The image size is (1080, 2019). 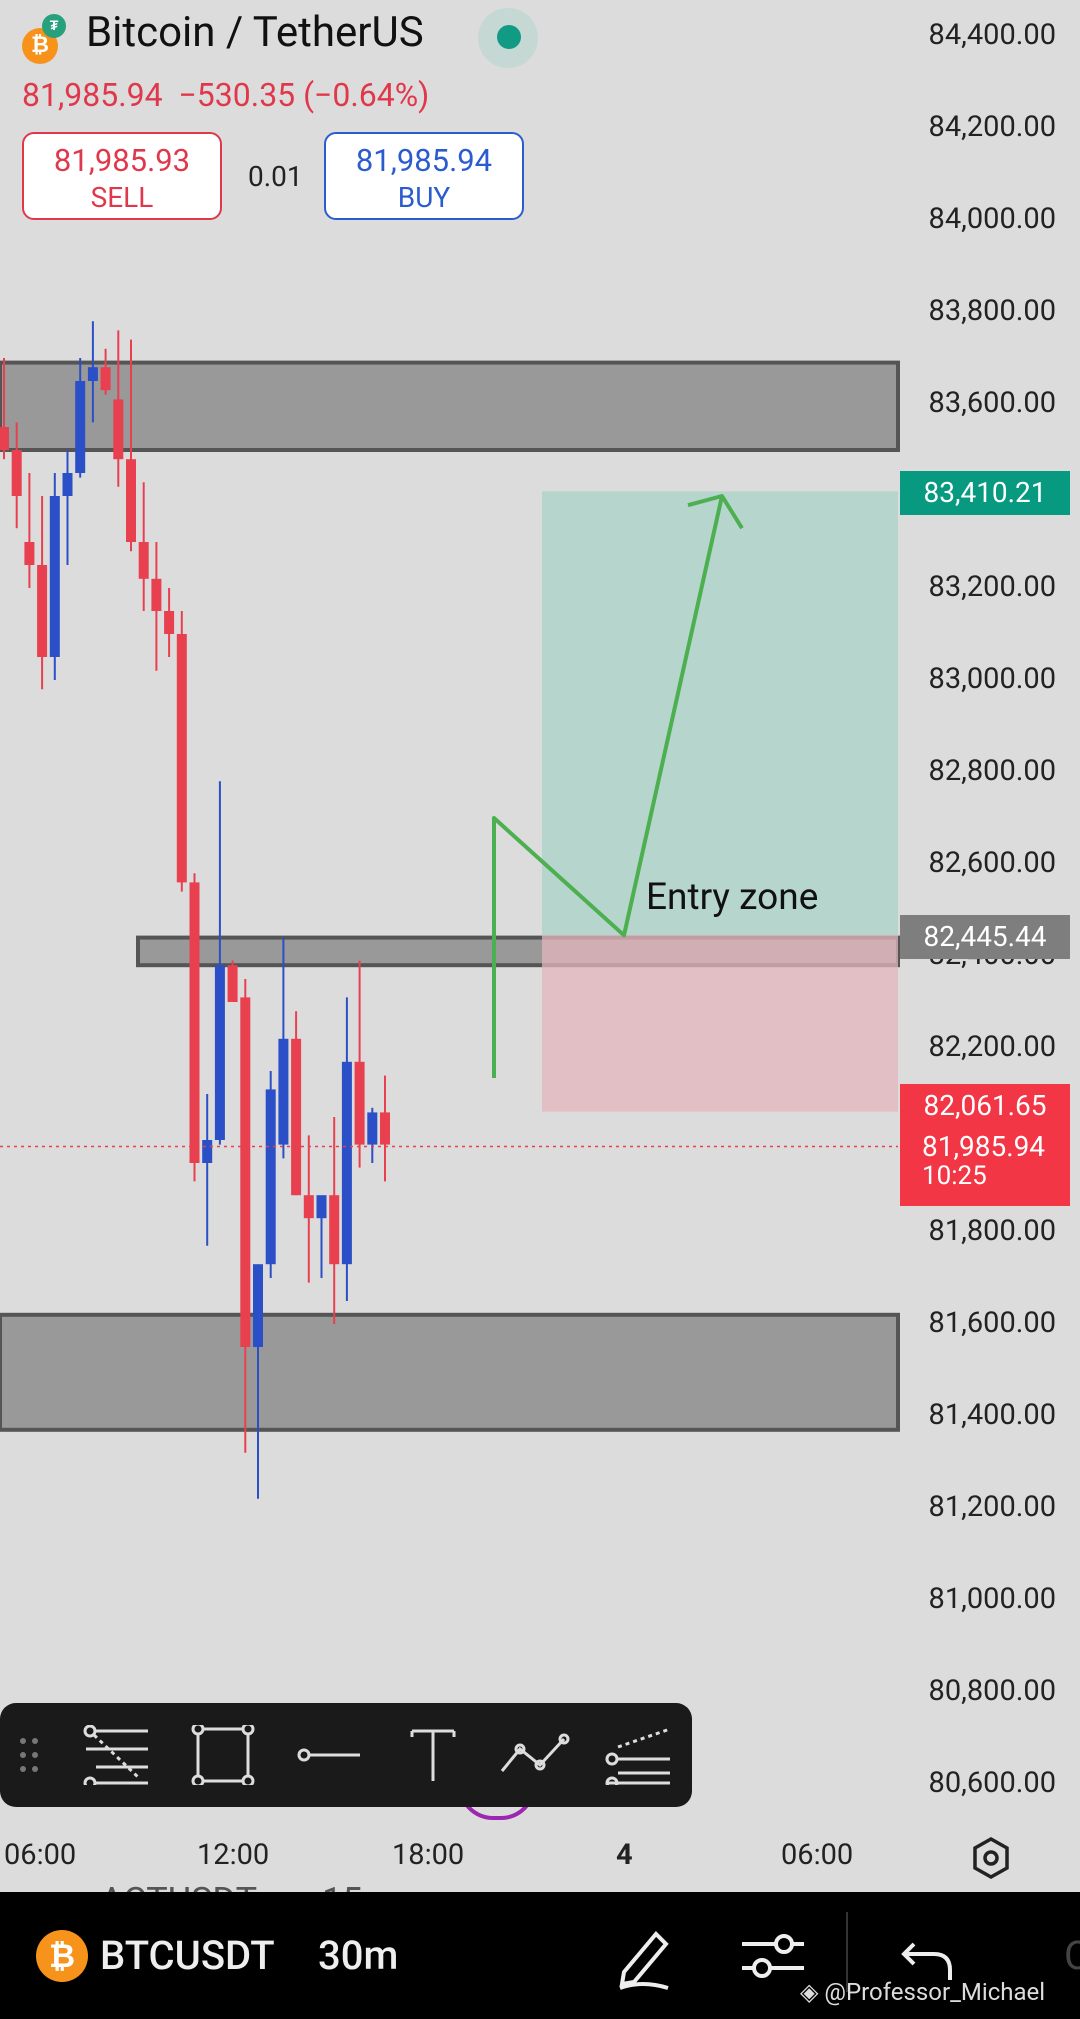 I want to click on bitcoin-symbol-icon: ₿, so click(x=62, y=1956).